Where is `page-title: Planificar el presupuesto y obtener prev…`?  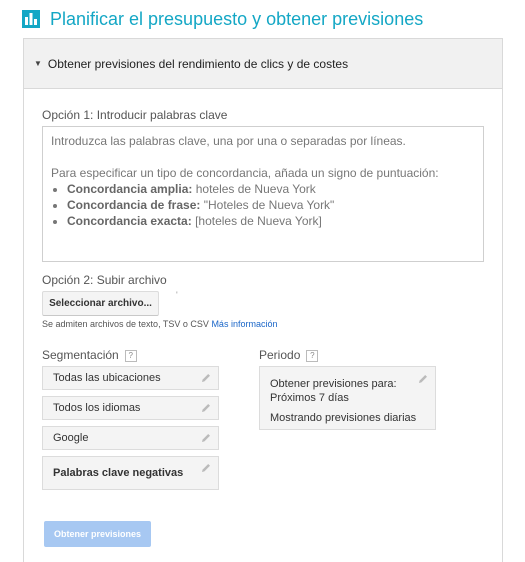
page-title: Planificar el presupuesto y obtener prev… is located at coordinates (237, 18).